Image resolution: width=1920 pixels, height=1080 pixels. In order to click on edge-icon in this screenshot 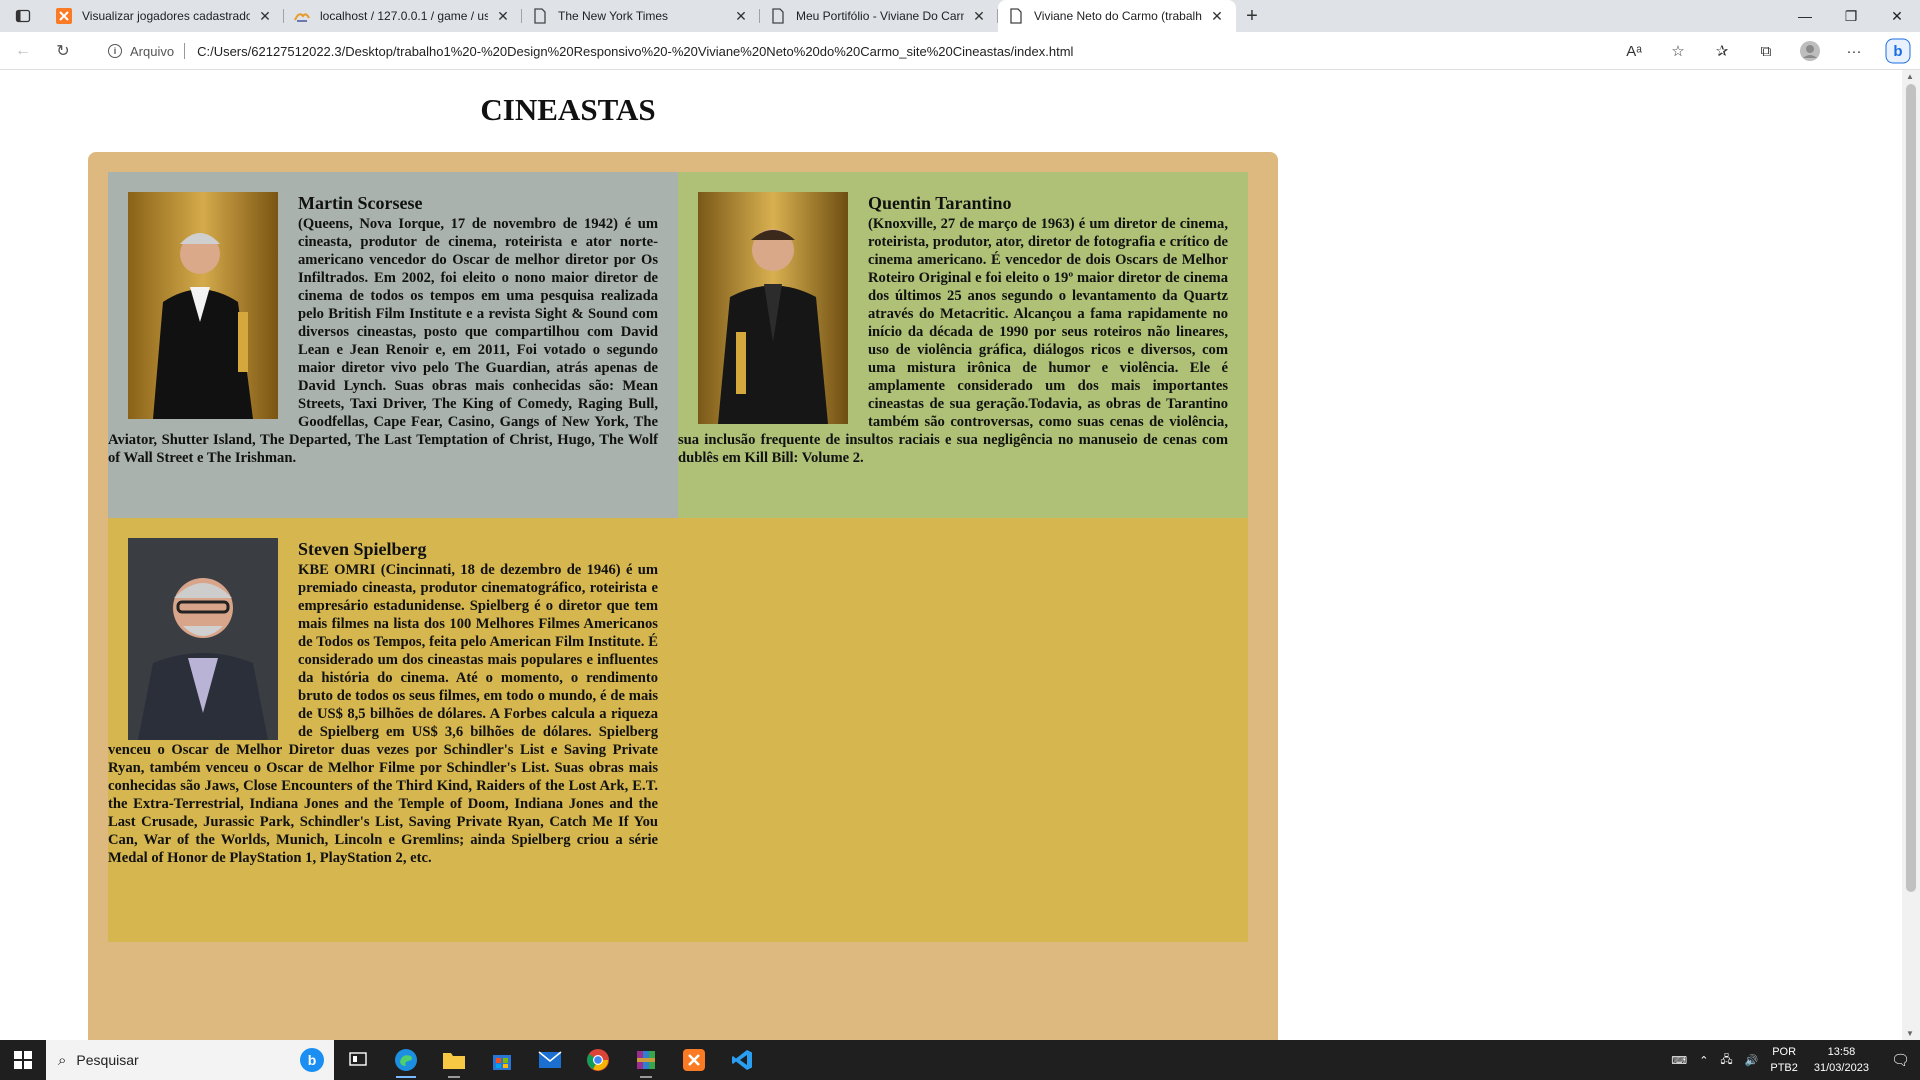, I will do `click(406, 1060)`.